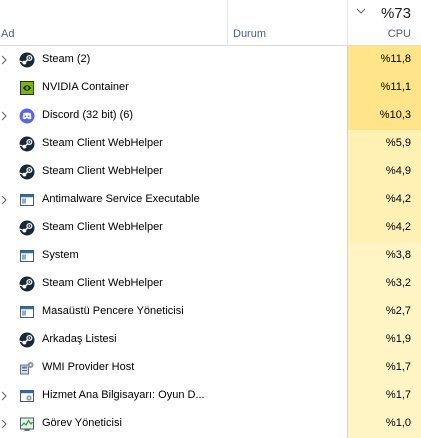 The image size is (421, 438). Describe the element at coordinates (210, 312) in the screenshot. I see `process-row: Masaüstü Pencere Yöneticisi %2,7` at that location.